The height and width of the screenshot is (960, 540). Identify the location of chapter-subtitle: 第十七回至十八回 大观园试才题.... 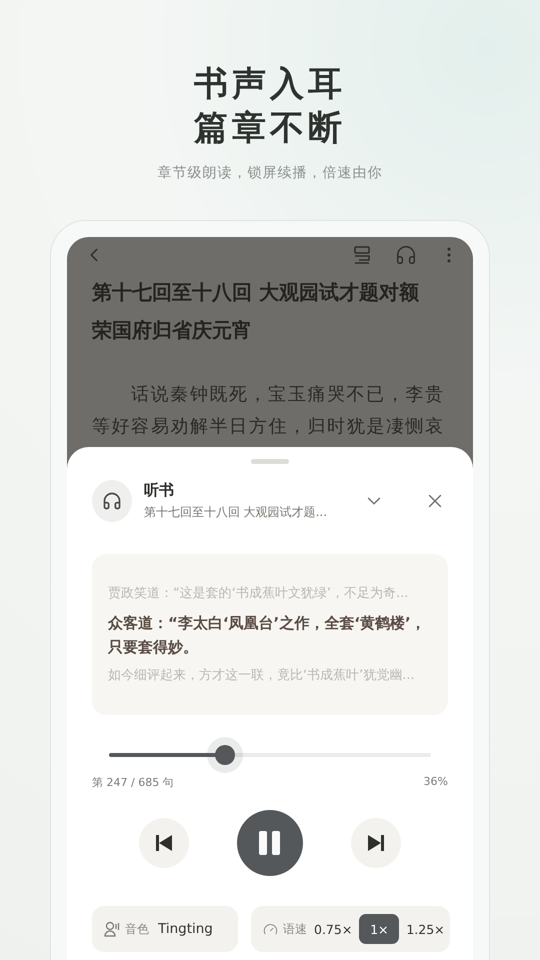
(236, 512).